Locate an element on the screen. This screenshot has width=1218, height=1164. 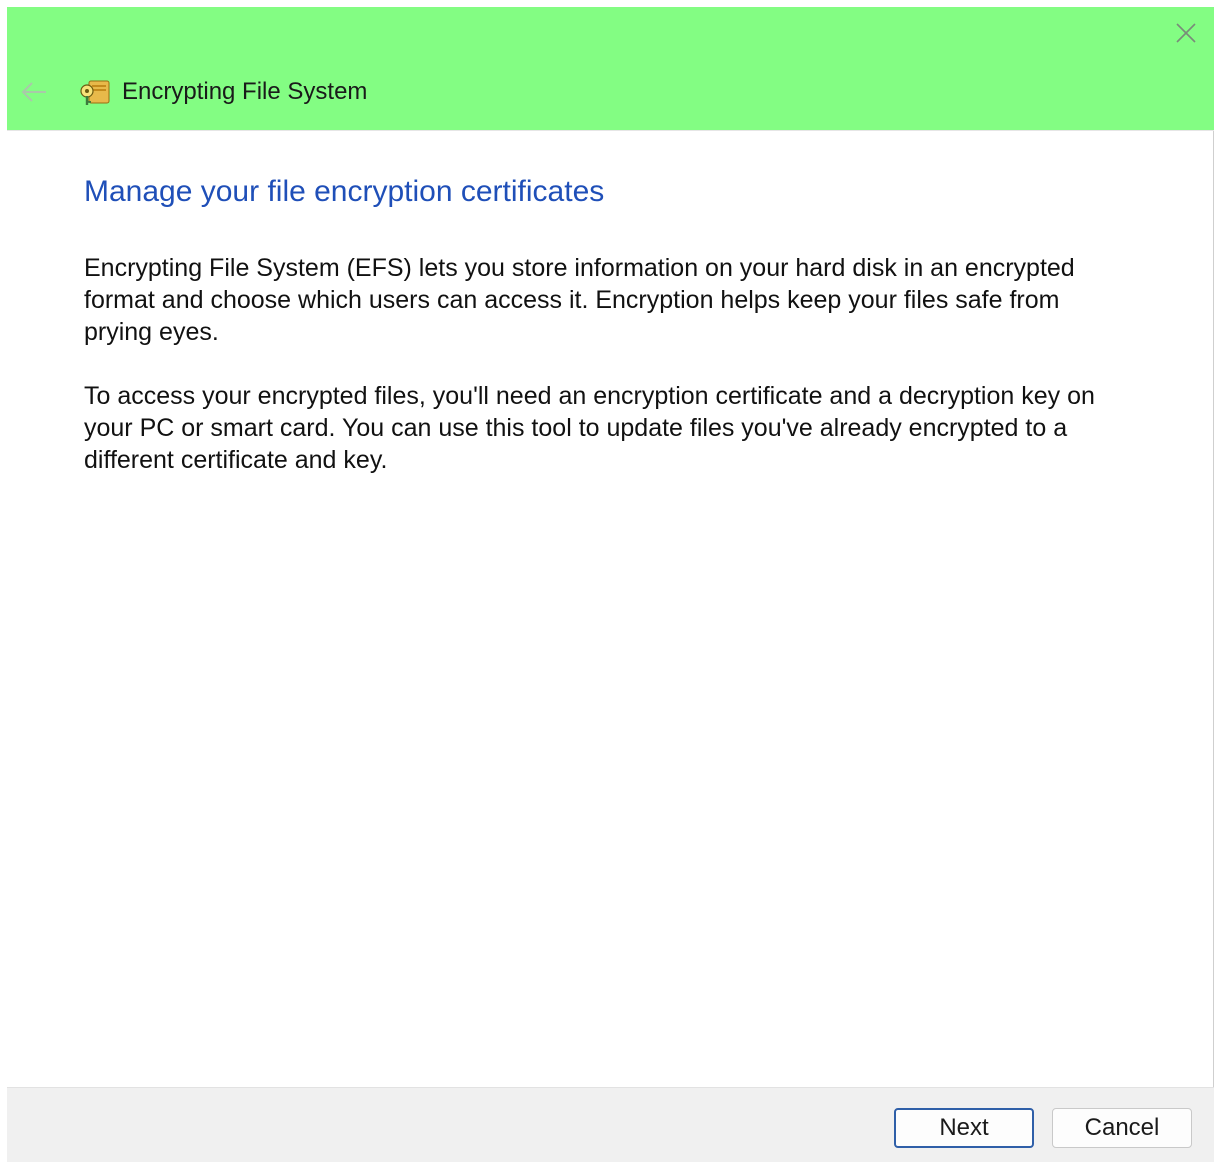
next-button: Next is located at coordinates (964, 1128).